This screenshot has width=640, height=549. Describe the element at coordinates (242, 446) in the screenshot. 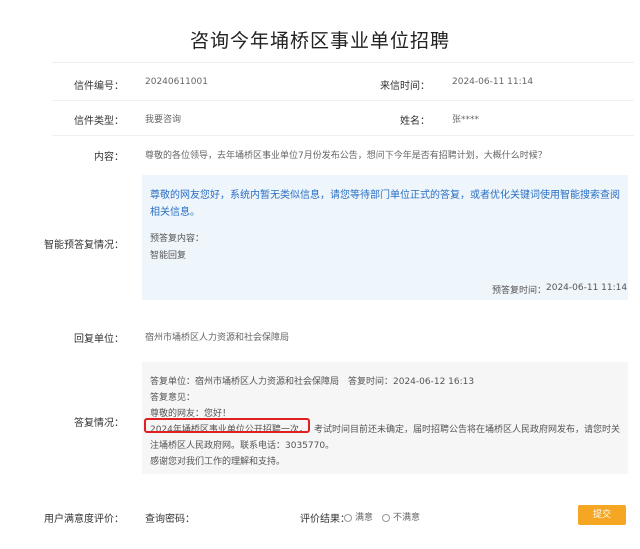

I see `reply-contact-line: 注埇桥区人民政府网。联系电话：3035770。` at that location.